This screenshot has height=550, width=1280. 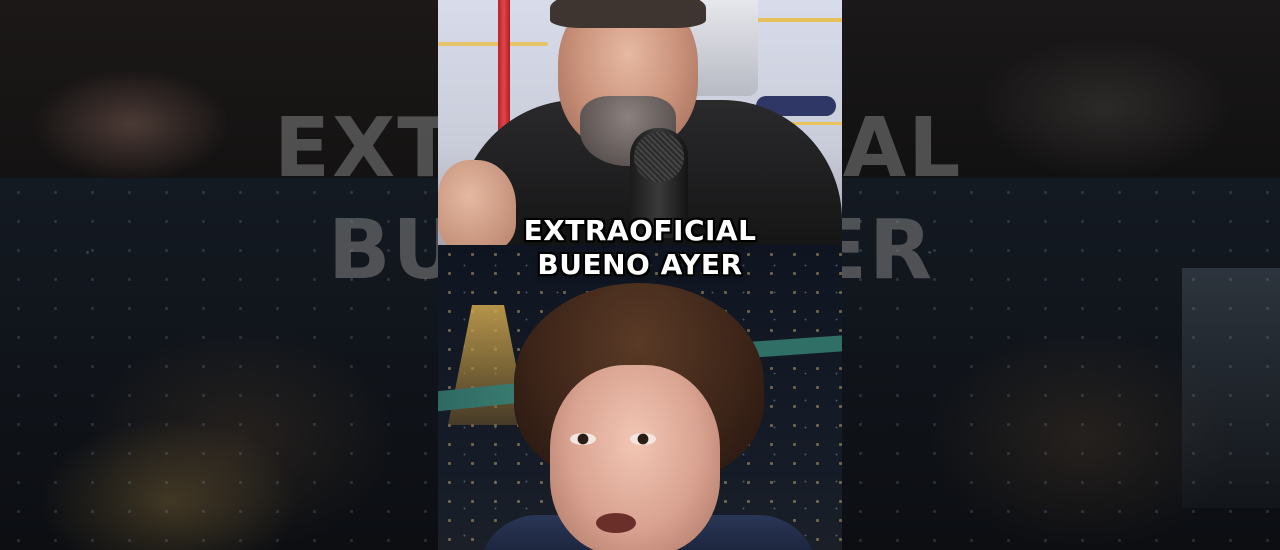 What do you see at coordinates (640, 264) in the screenshot?
I see `caption-line-2: BUENO AYER` at bounding box center [640, 264].